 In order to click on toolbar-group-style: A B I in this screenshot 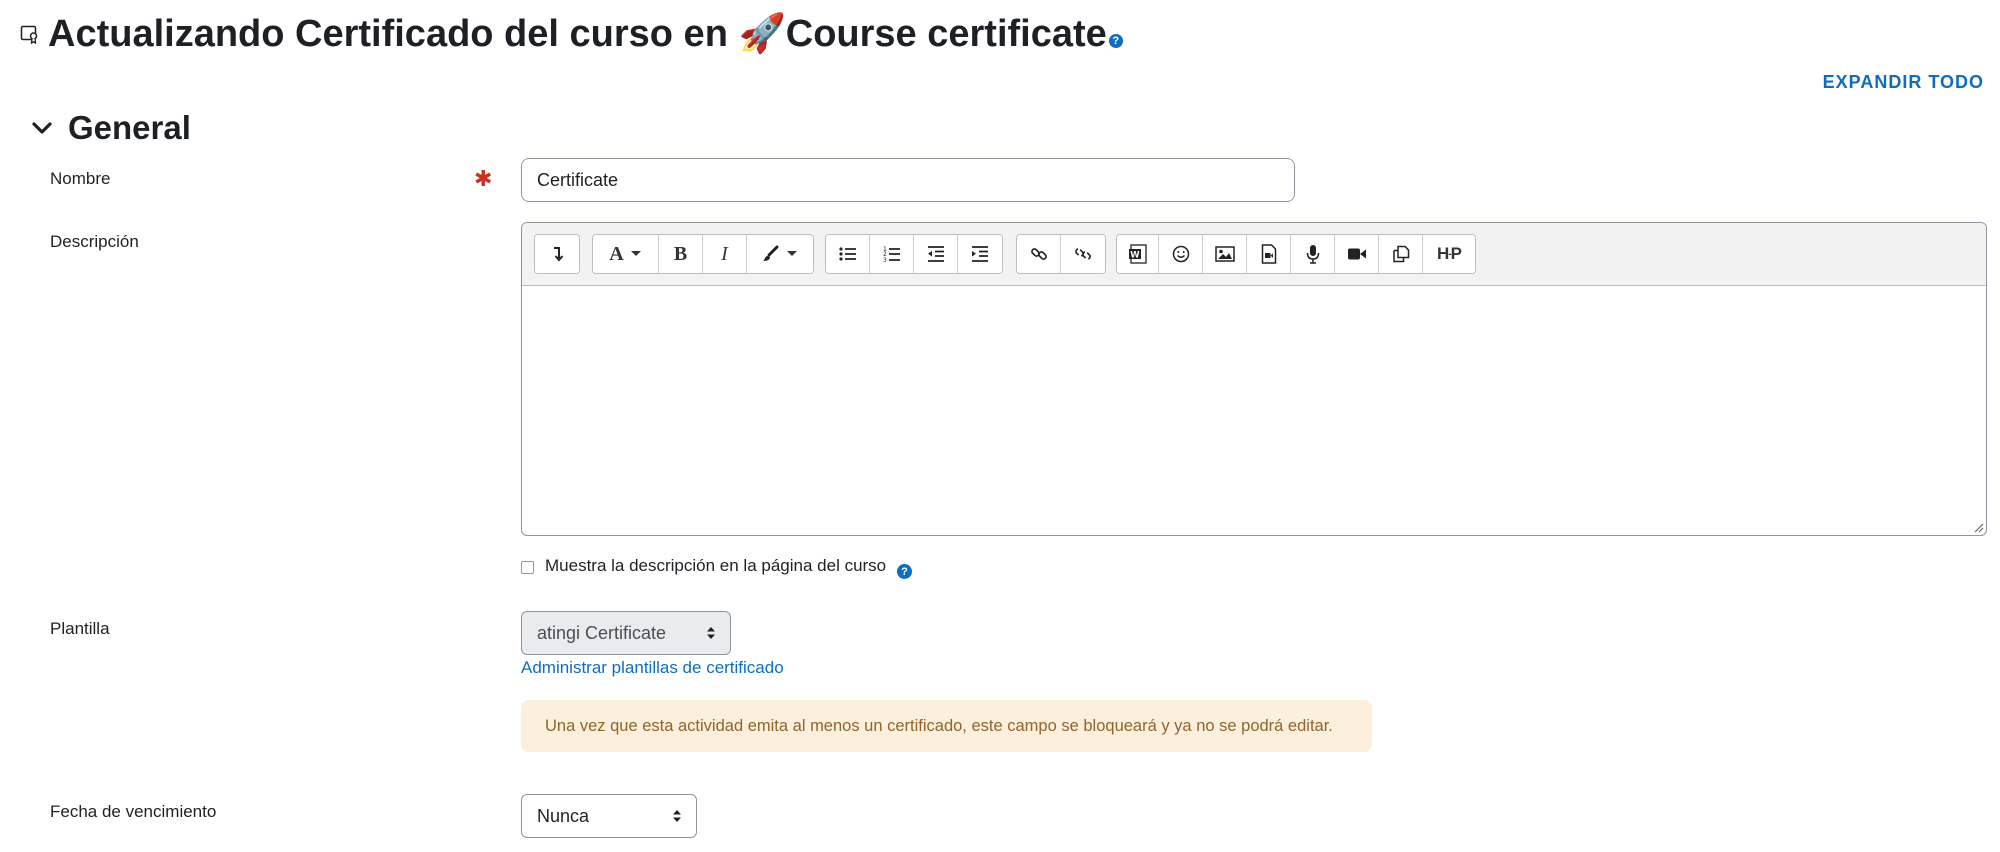, I will do `click(703, 254)`.